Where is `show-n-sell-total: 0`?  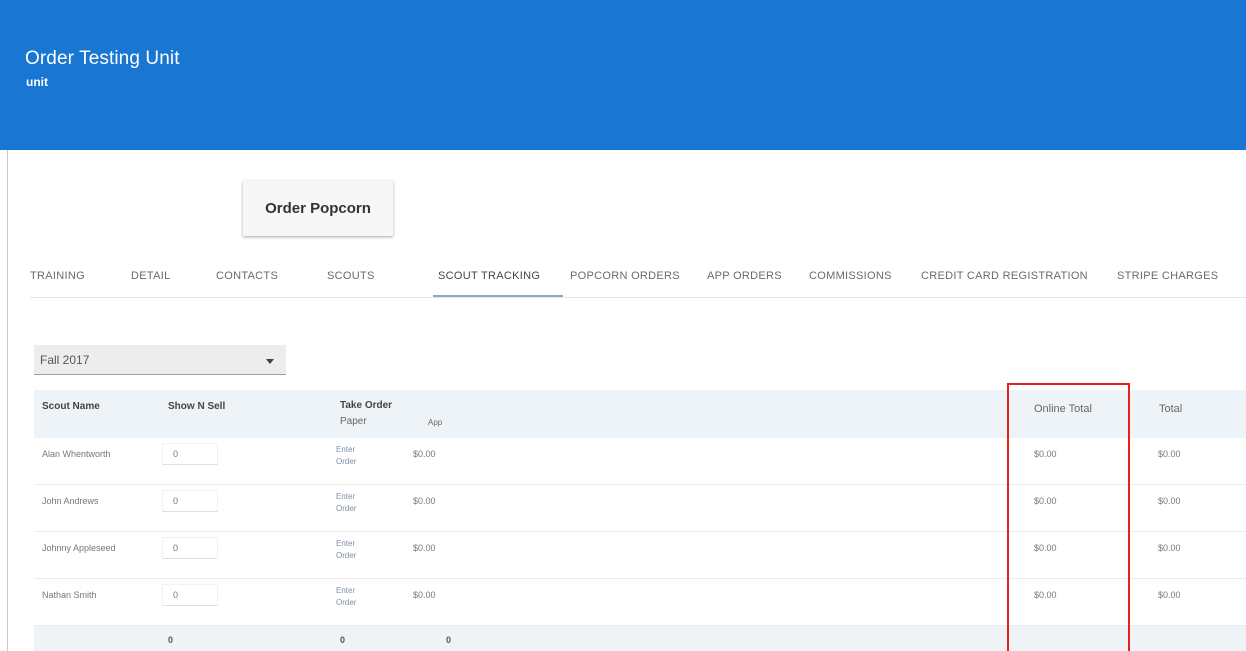
show-n-sell-total: 0 is located at coordinates (171, 640).